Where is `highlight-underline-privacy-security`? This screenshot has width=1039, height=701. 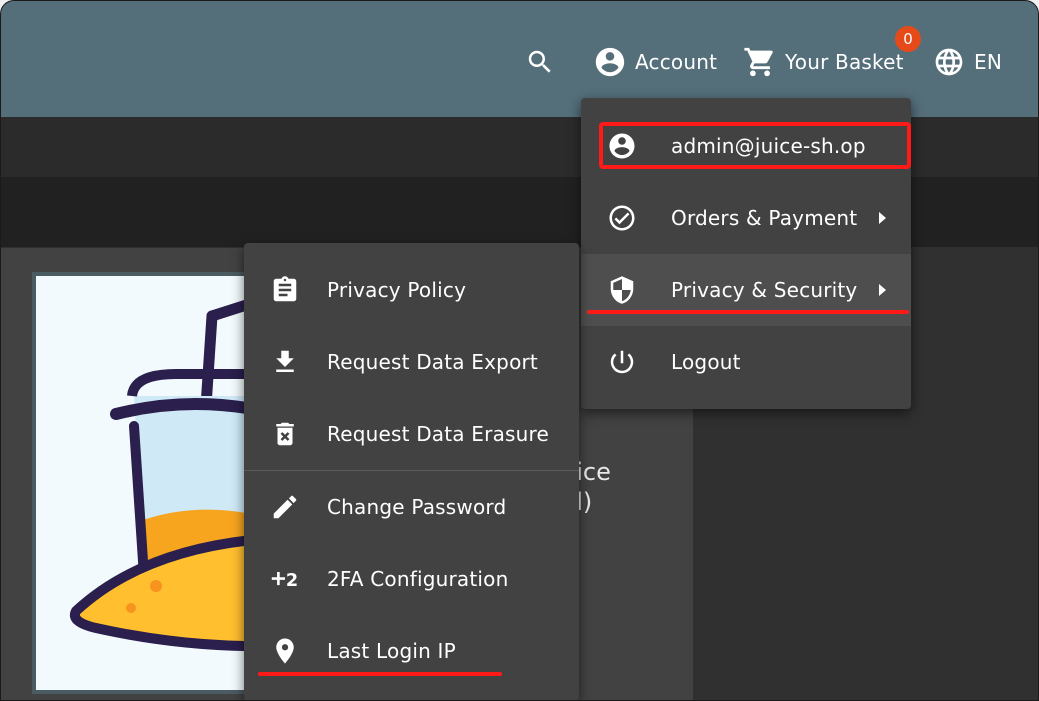 highlight-underline-privacy-security is located at coordinates (748, 312).